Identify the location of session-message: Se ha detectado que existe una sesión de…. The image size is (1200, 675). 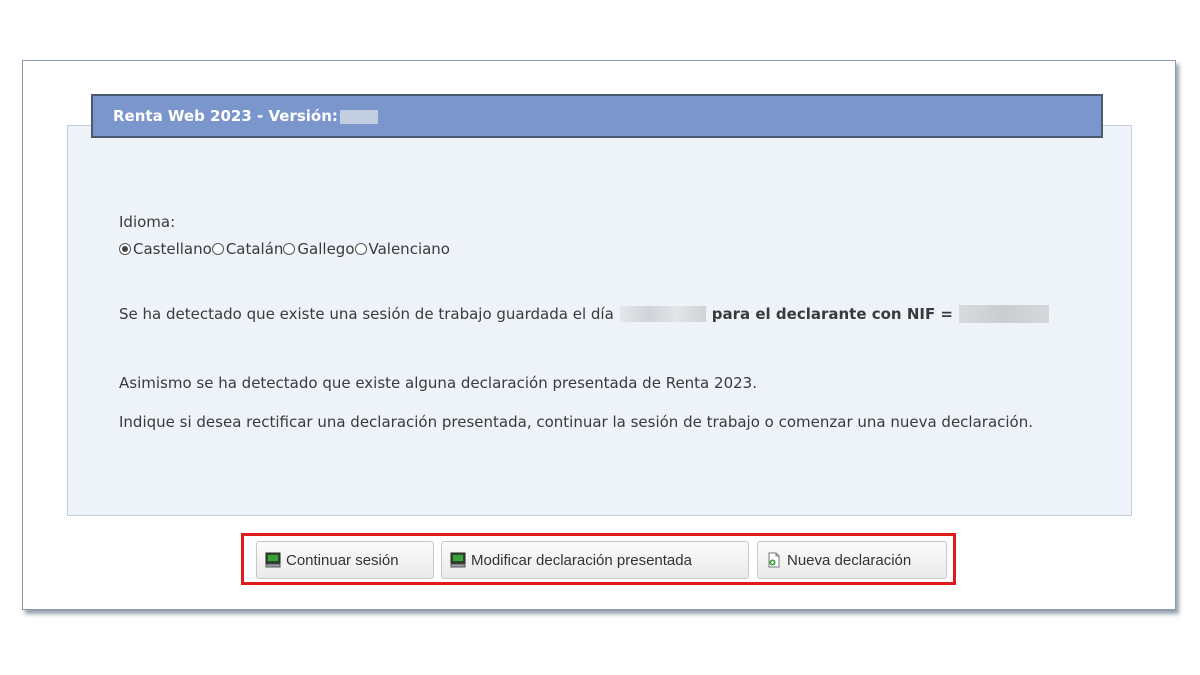
(584, 314).